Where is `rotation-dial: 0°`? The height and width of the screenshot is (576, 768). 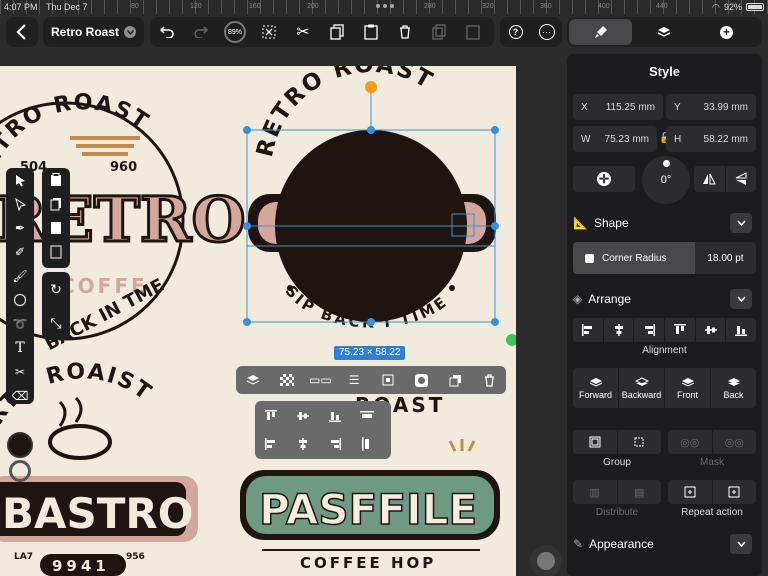 rotation-dial: 0° is located at coordinates (666, 180).